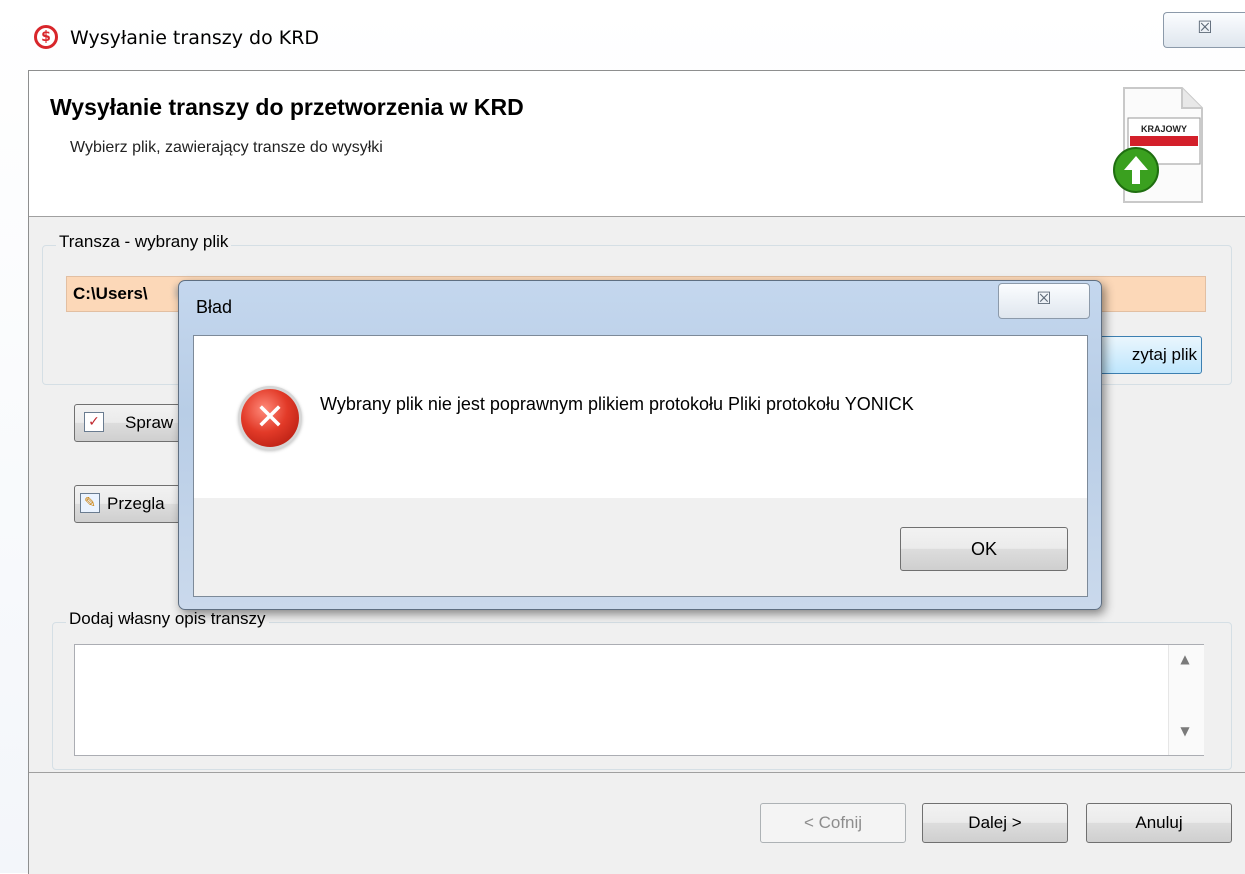 The image size is (1245, 874). I want to click on file-group-legend: Transza - wybrany plik, so click(144, 242).